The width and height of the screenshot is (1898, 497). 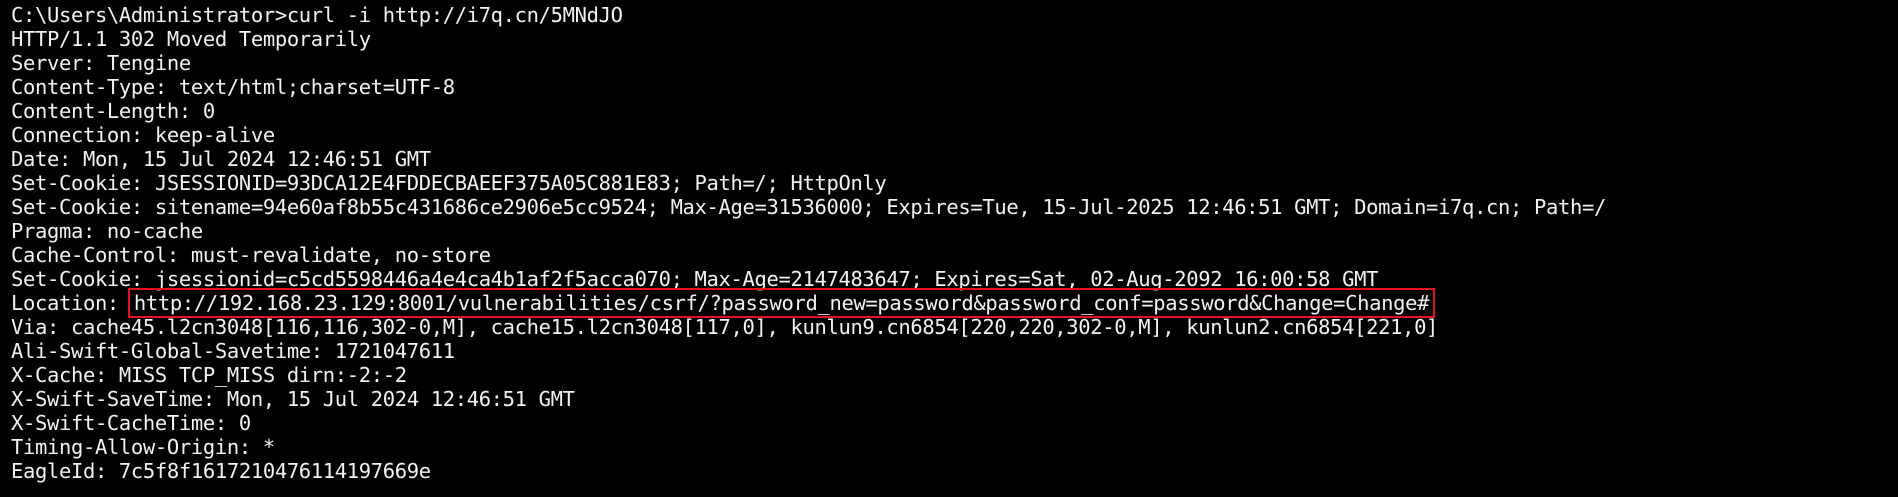 I want to click on header-connection: Connection: keep-alive, so click(x=143, y=135).